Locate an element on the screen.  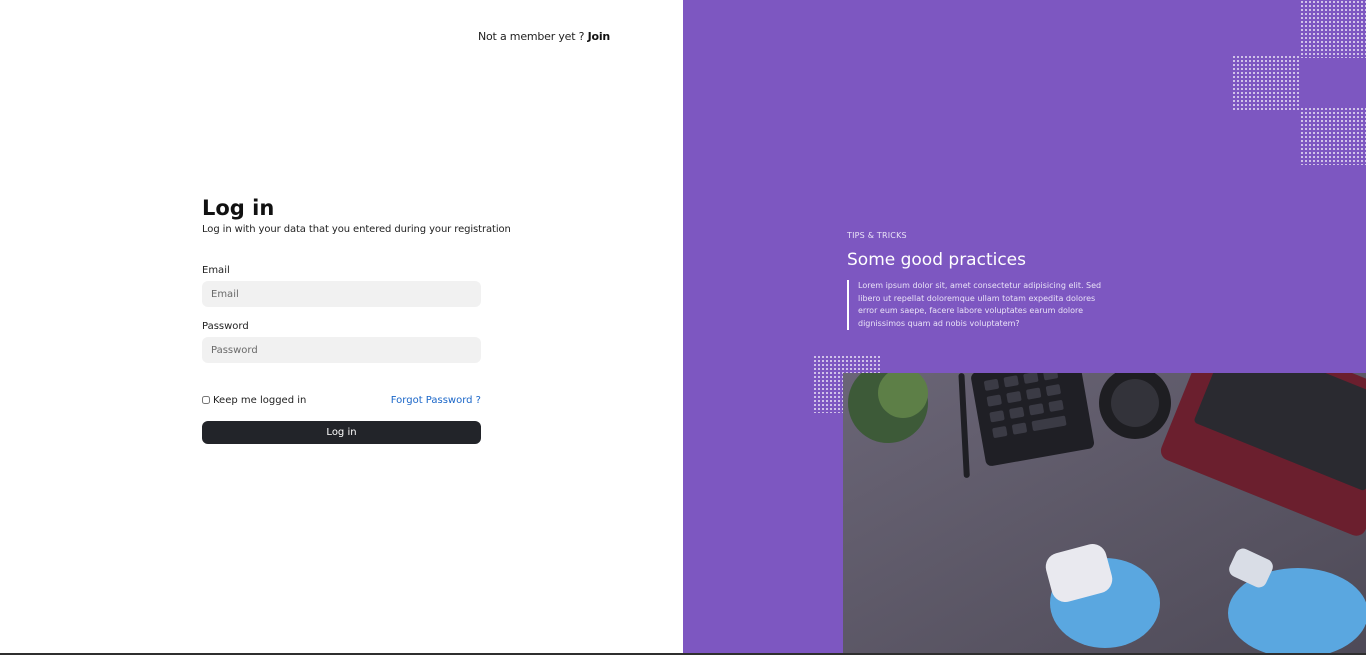
tips-heading: Some good practices is located at coordinates (936, 260).